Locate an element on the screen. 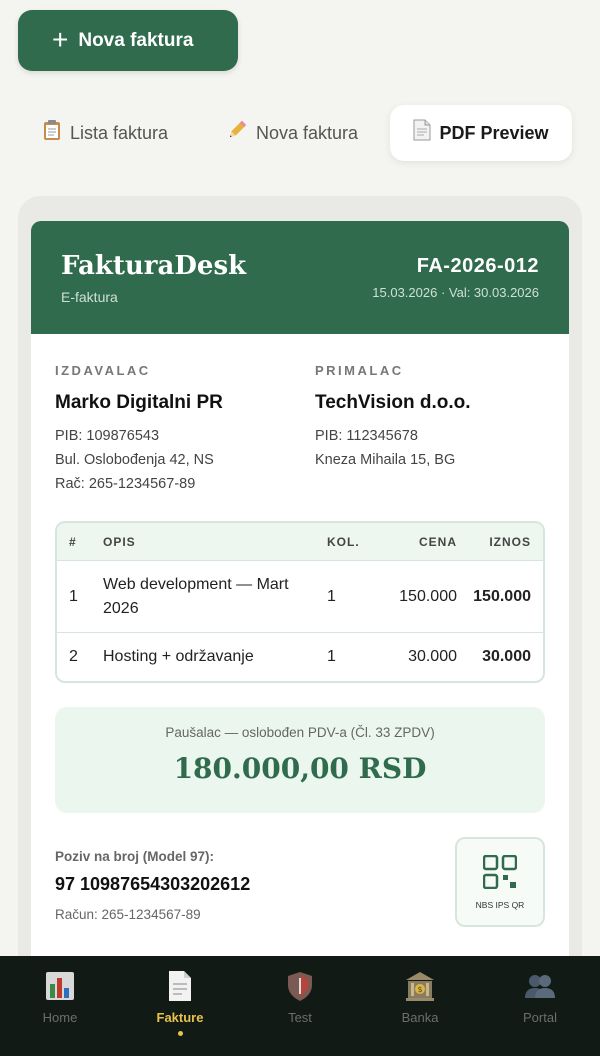 Image resolution: width=600 pixels, height=1056 pixels. bank-icon: $ is located at coordinates (420, 986).